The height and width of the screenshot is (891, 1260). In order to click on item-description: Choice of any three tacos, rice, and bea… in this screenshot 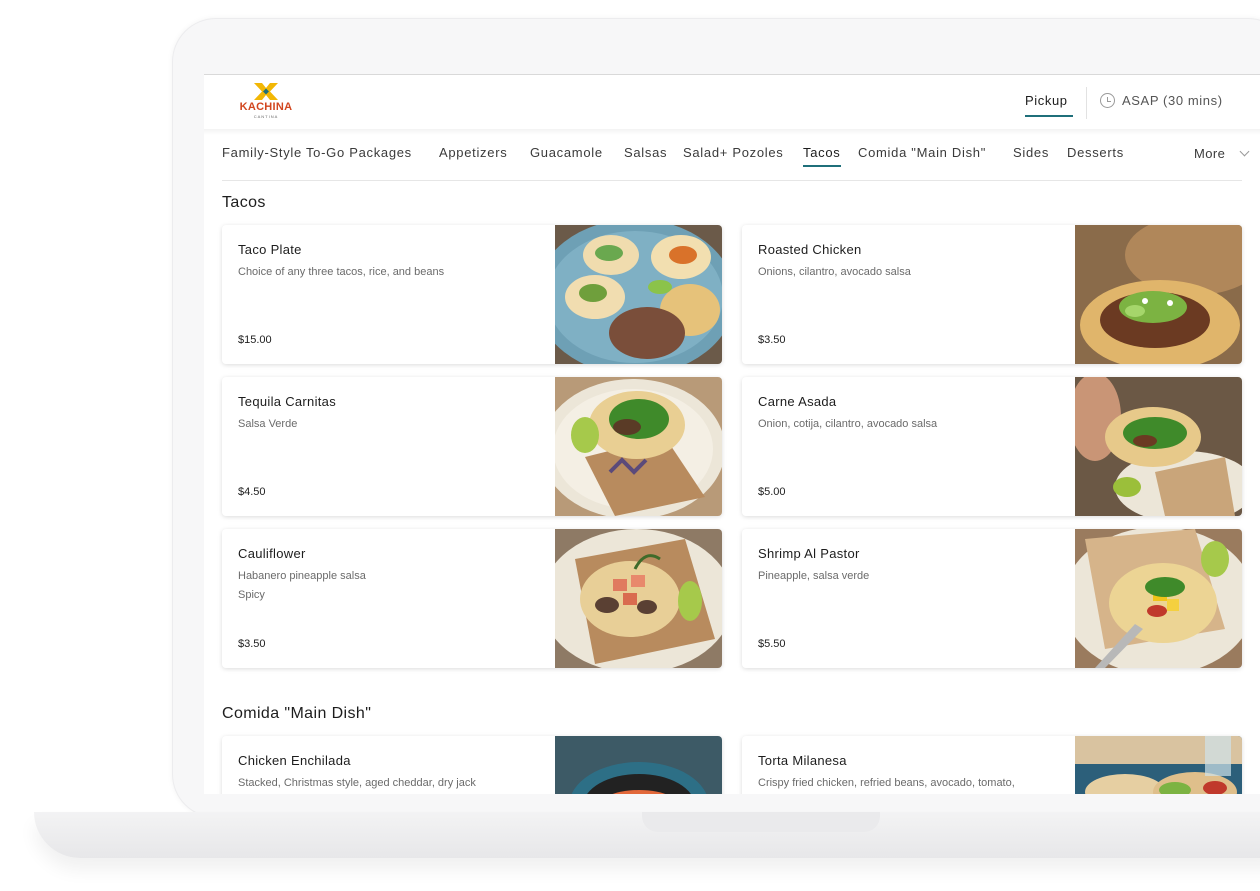, I will do `click(341, 272)`.